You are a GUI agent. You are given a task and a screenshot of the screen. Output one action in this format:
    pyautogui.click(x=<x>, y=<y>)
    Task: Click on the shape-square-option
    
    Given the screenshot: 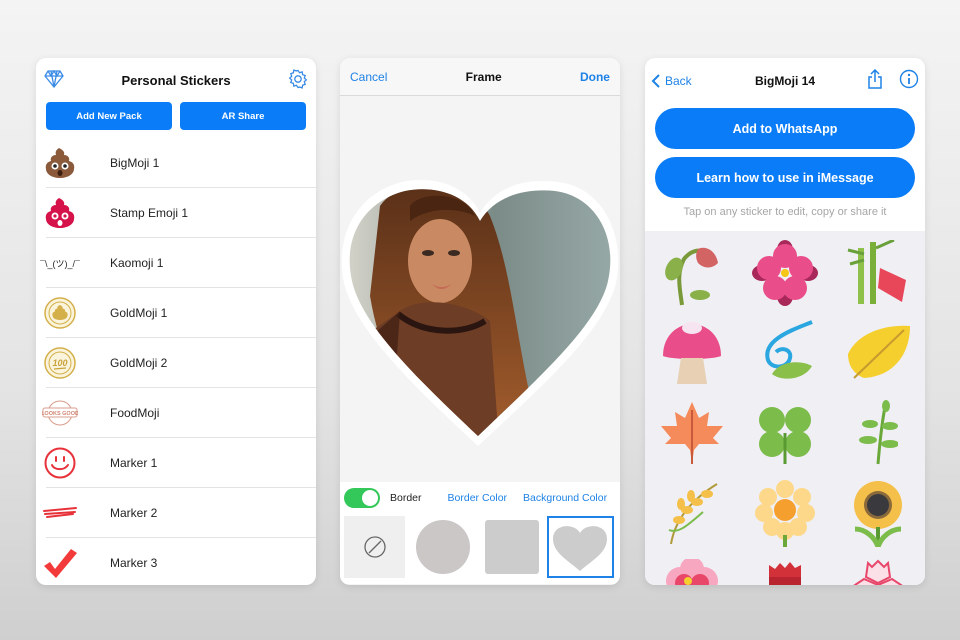 What is the action you would take?
    pyautogui.click(x=511, y=547)
    